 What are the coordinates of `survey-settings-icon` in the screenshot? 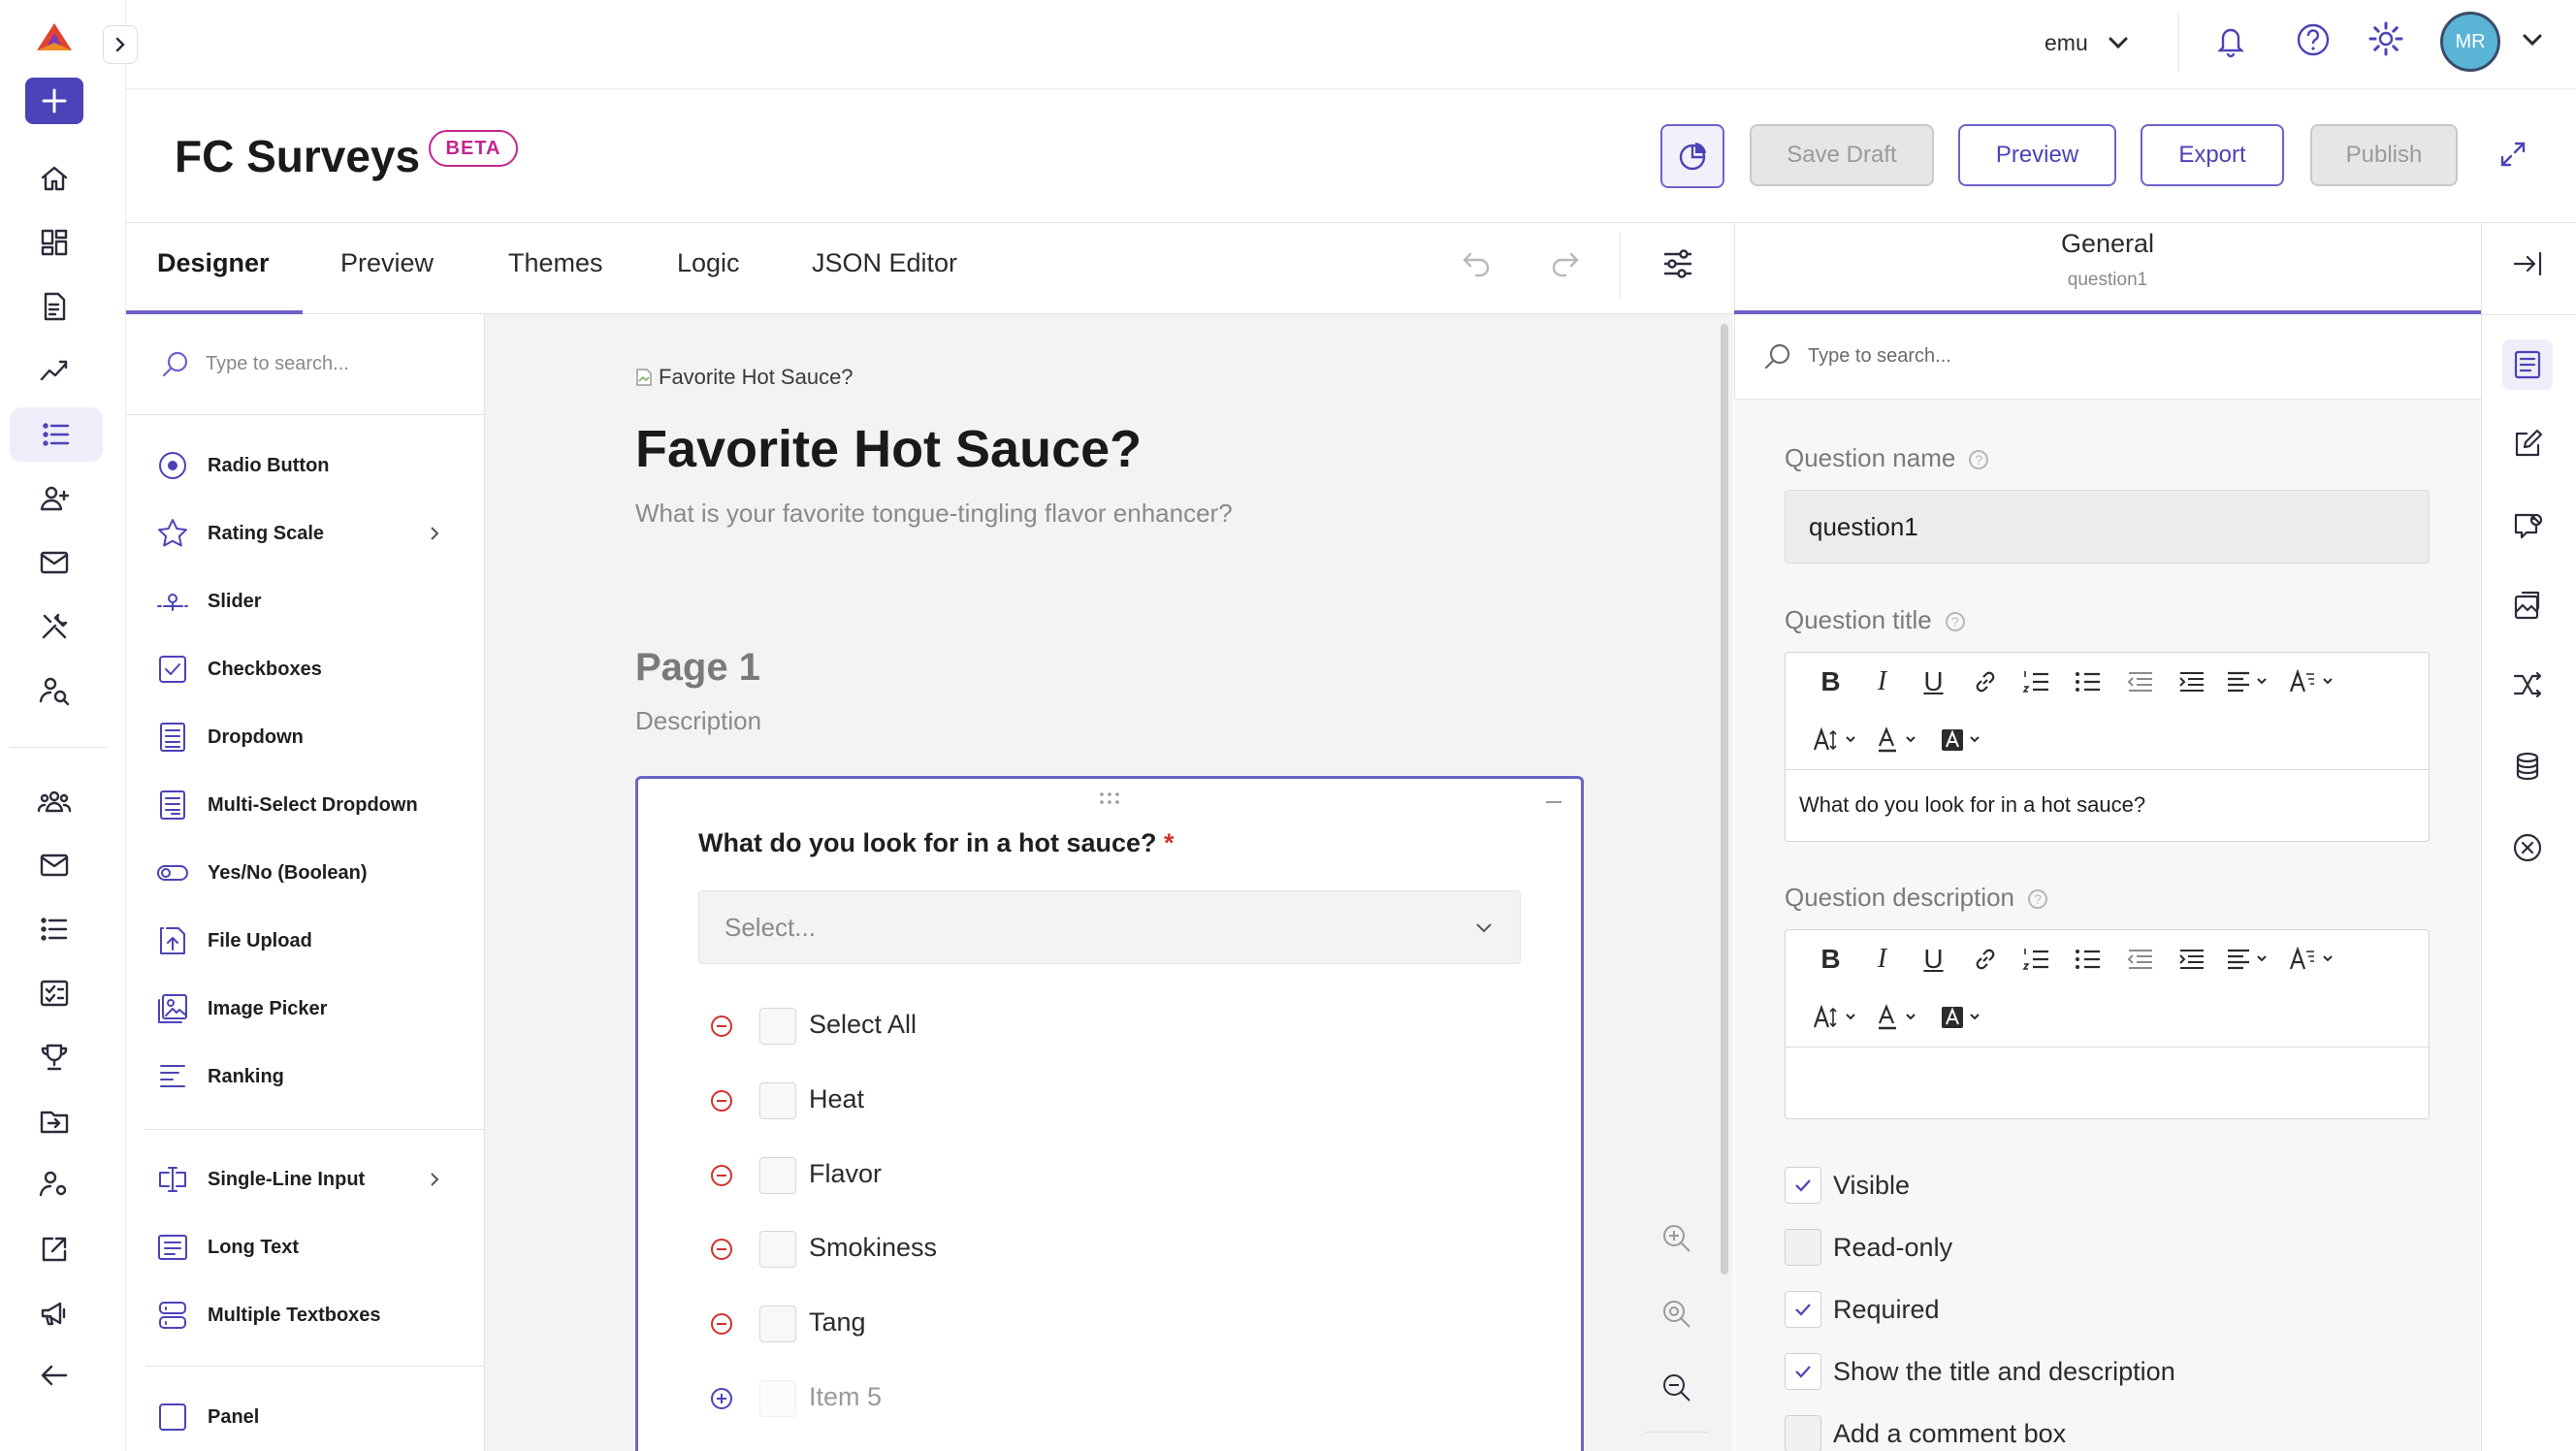 It's located at (1677, 264).